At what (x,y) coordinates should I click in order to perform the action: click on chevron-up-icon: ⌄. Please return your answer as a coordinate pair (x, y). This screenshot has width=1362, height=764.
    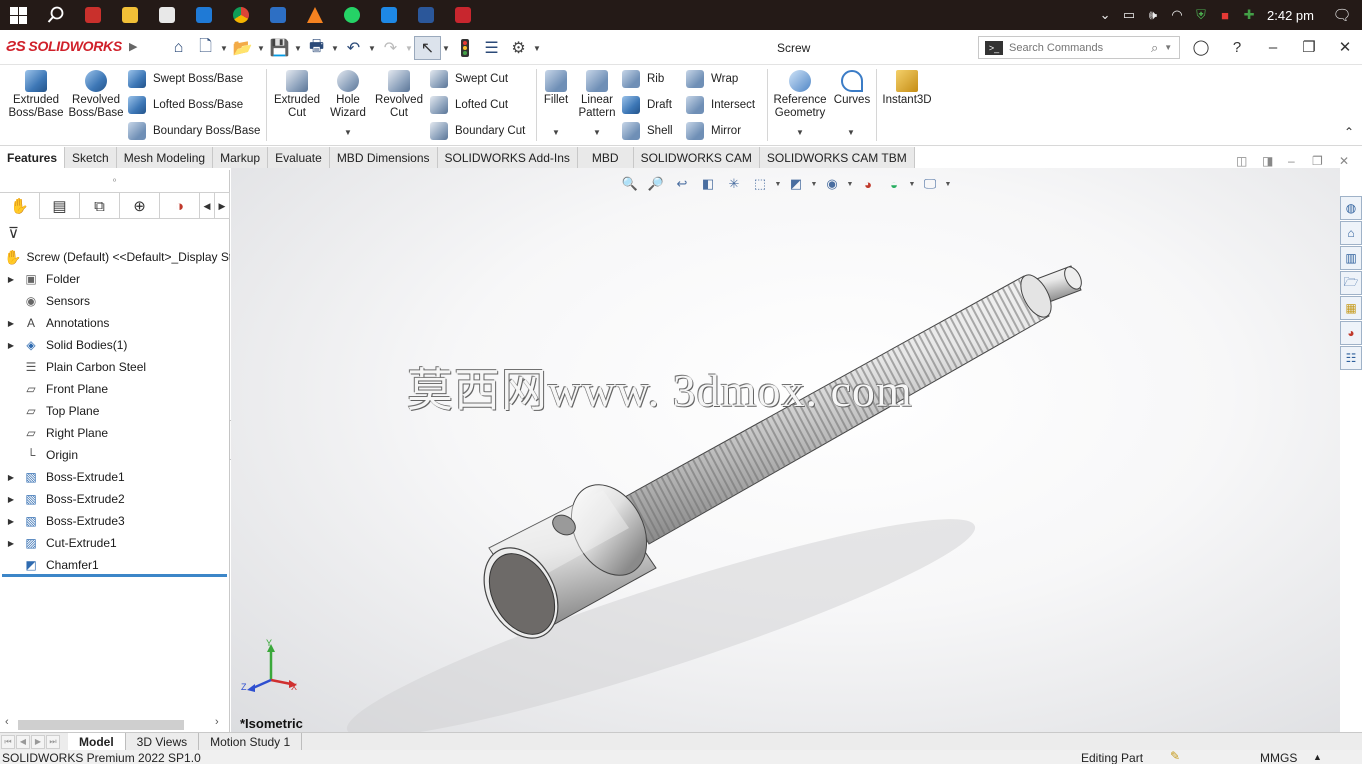
    Looking at the image, I should click on (1105, 15).